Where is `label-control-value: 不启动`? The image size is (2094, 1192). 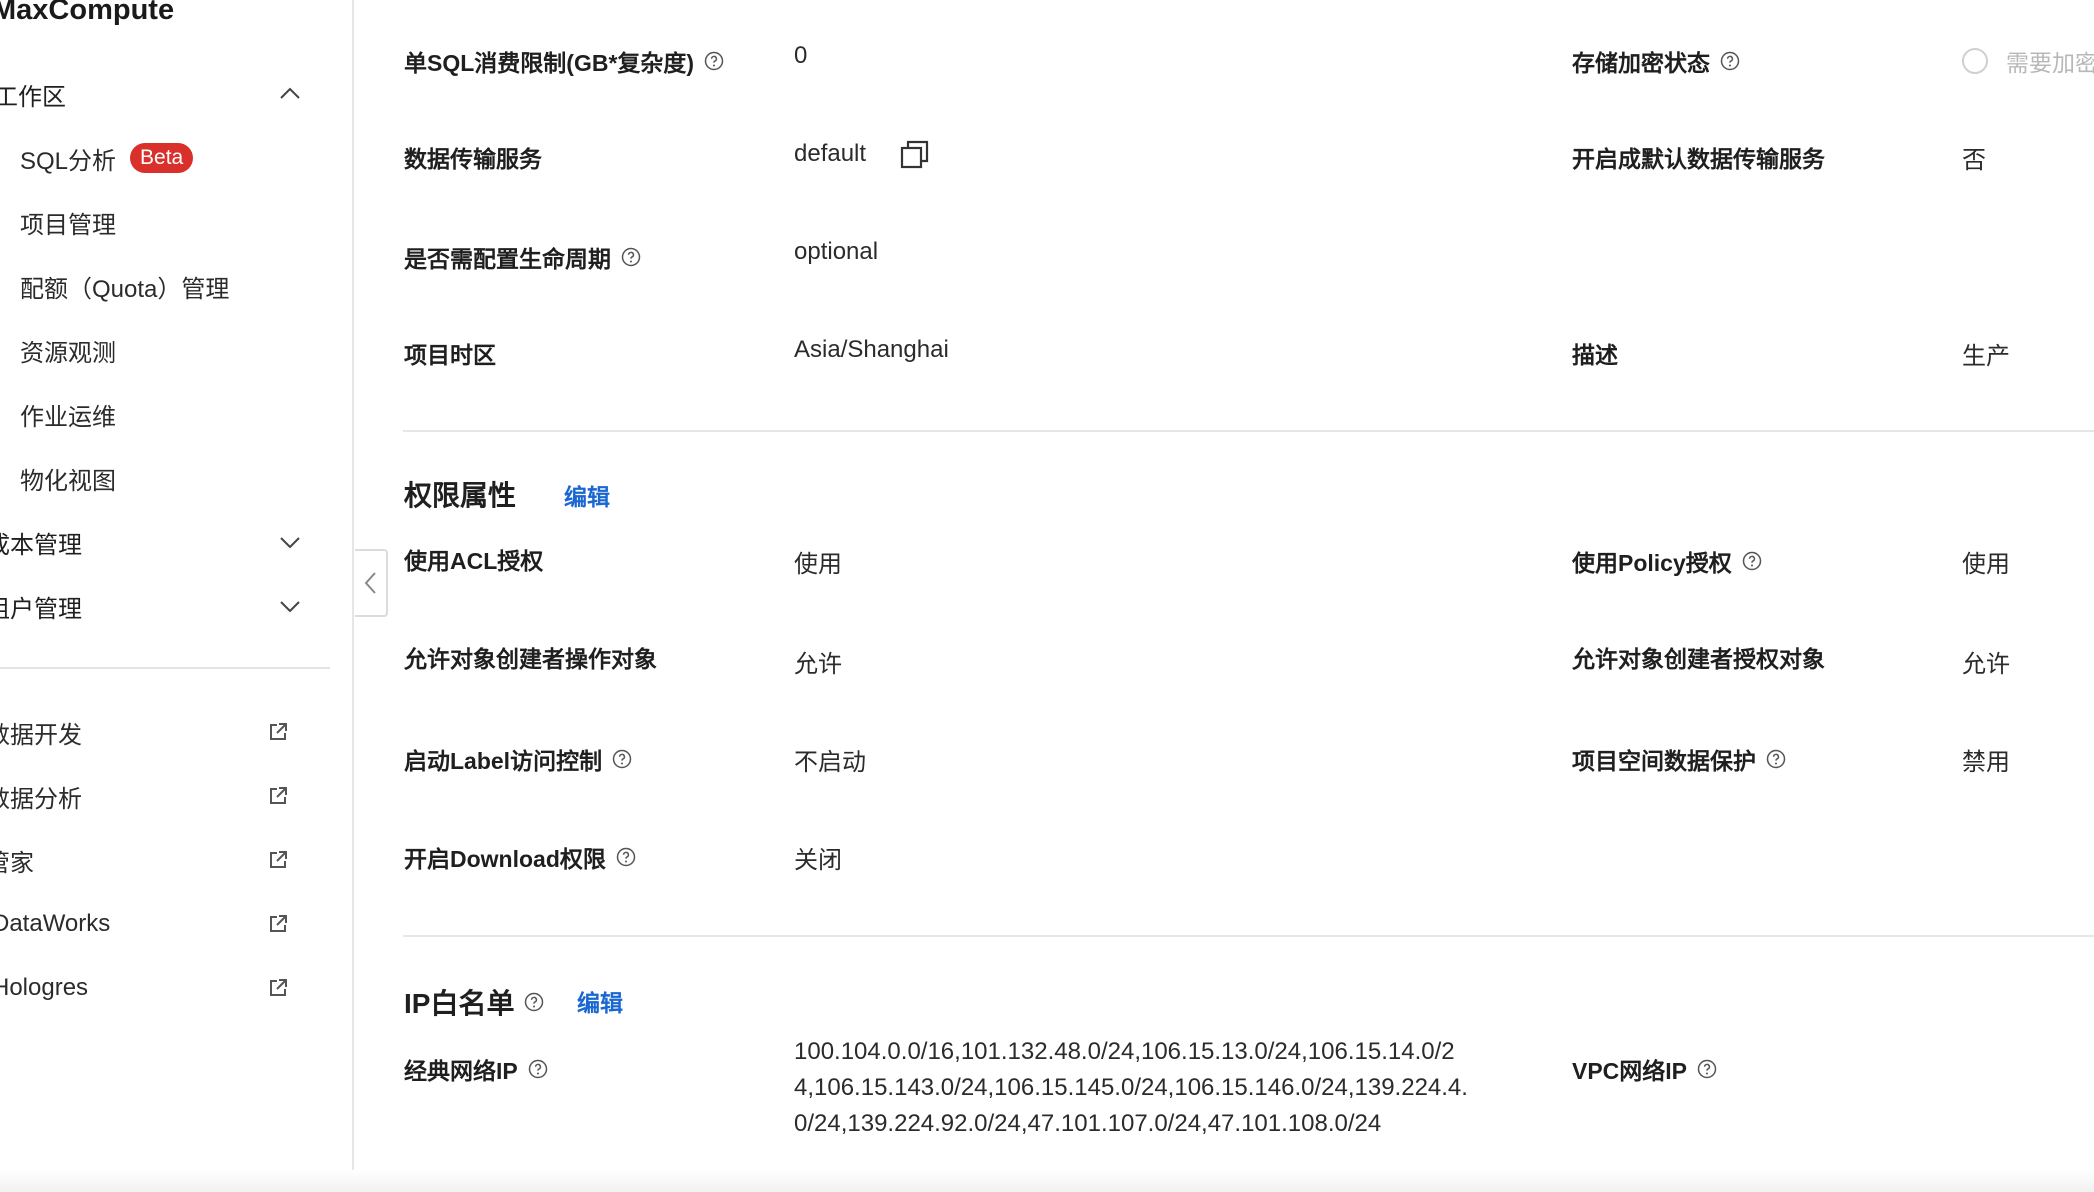
label-control-value: 不启动 is located at coordinates (830, 762).